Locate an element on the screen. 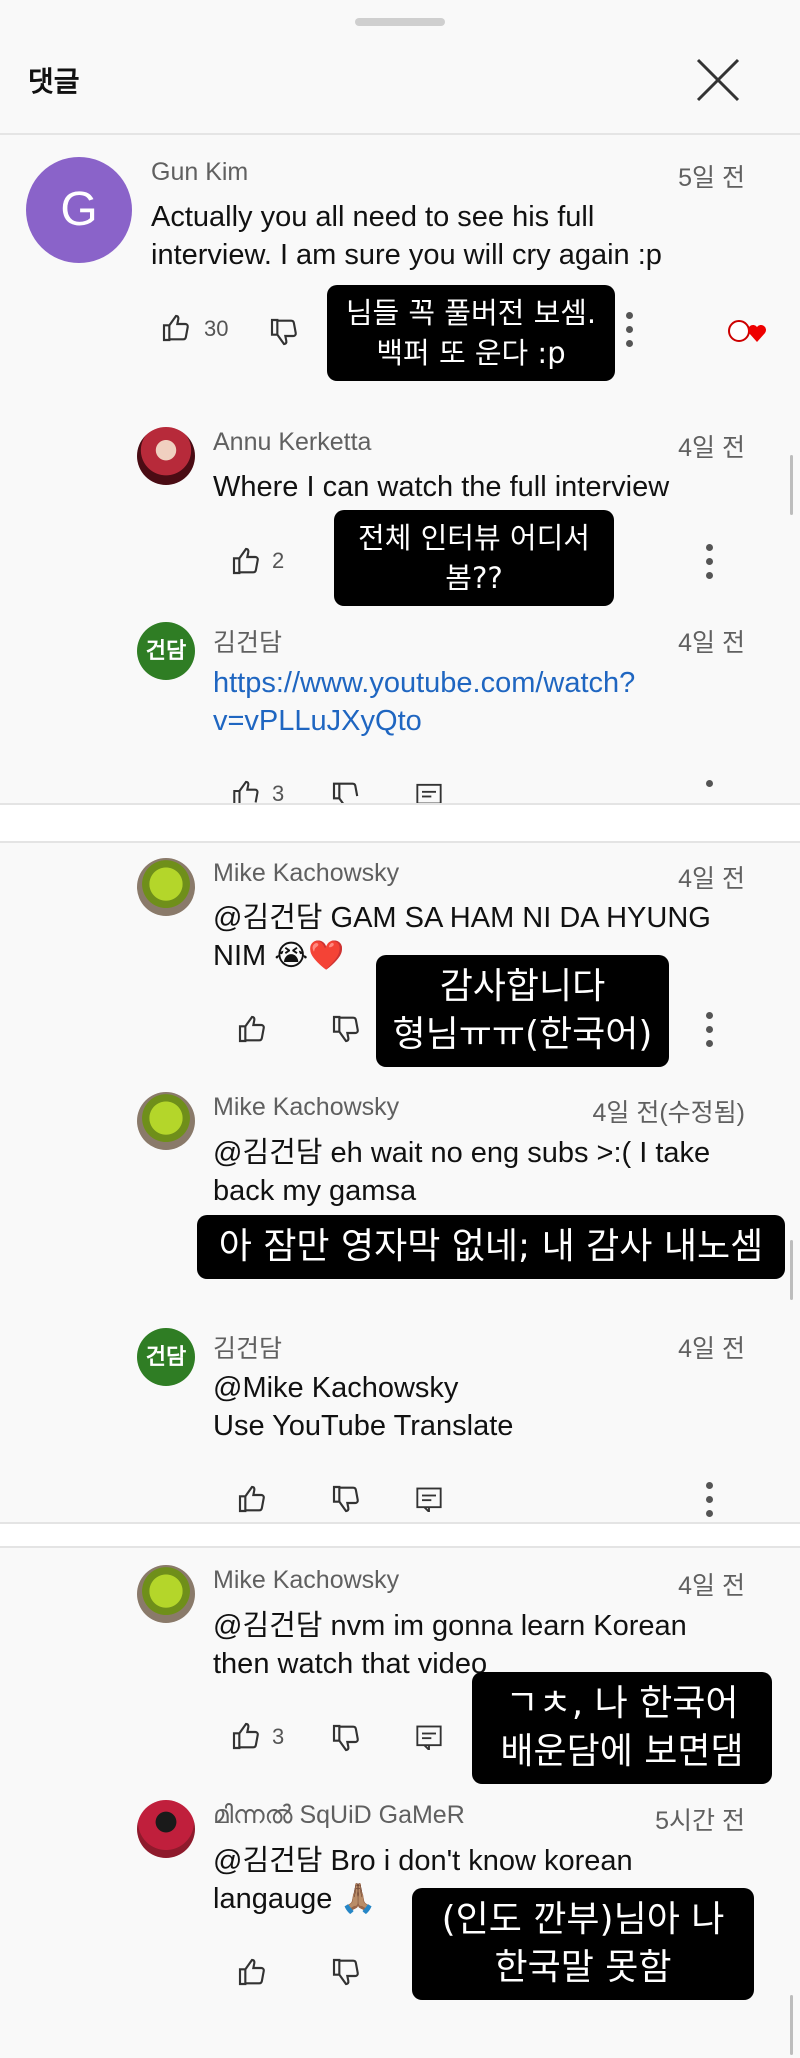 The height and width of the screenshot is (2058, 800). close-icon is located at coordinates (718, 80).